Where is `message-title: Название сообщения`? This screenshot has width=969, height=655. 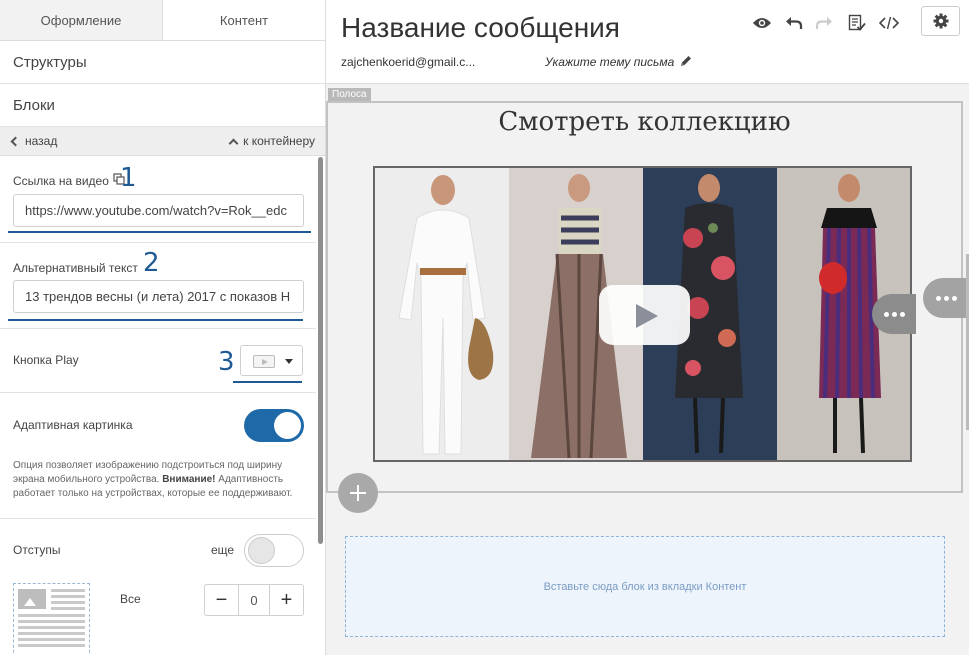 message-title: Название сообщения is located at coordinates (480, 28).